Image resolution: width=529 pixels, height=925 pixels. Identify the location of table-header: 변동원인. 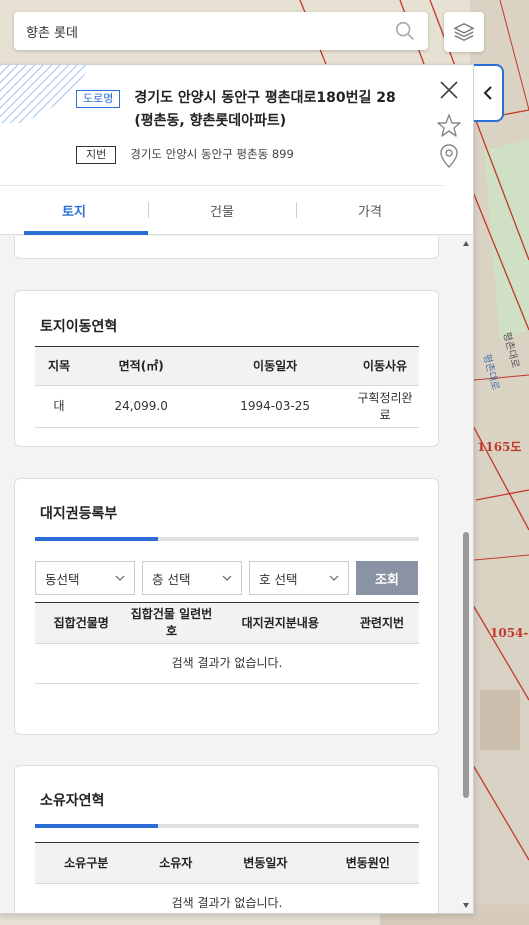
(367, 863).